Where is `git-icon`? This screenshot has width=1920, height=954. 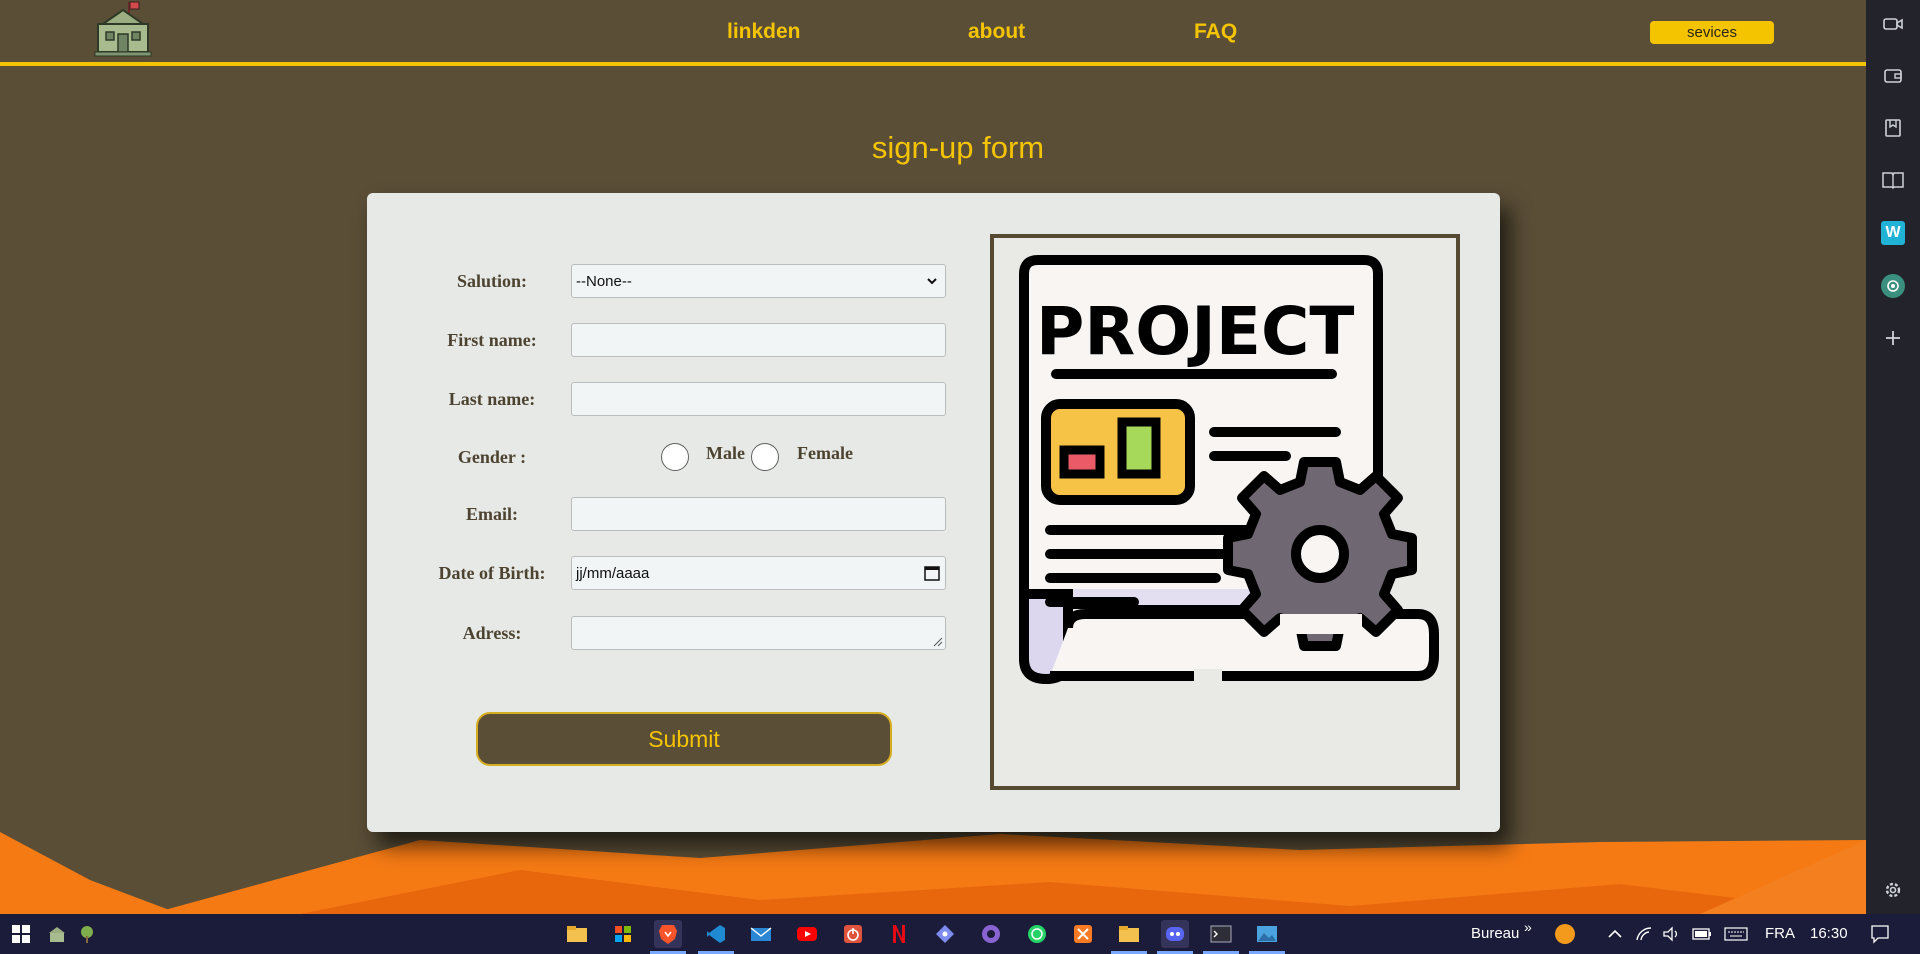 git-icon is located at coordinates (945, 934).